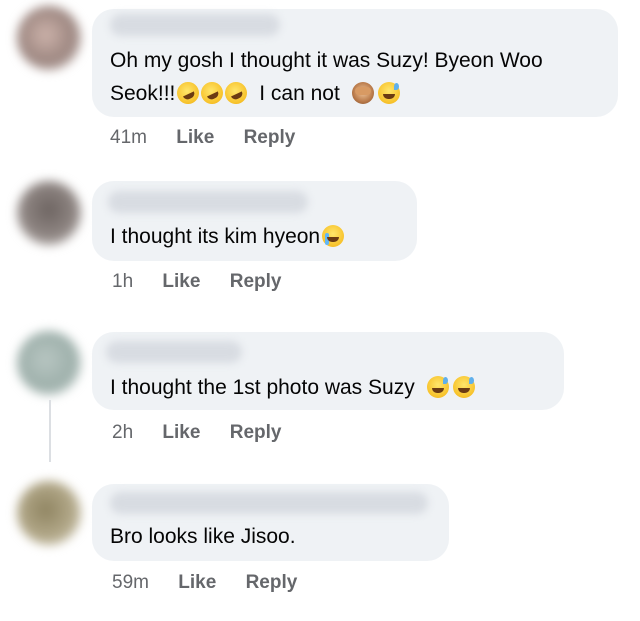  Describe the element at coordinates (130, 583) in the screenshot. I see `comment-timestamp: 59m` at that location.